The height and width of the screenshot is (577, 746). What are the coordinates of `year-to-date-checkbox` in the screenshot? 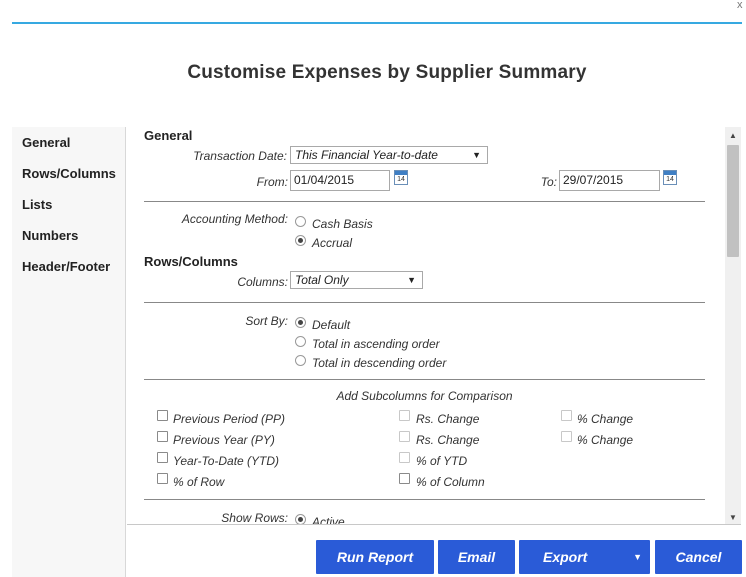 It's located at (162, 457).